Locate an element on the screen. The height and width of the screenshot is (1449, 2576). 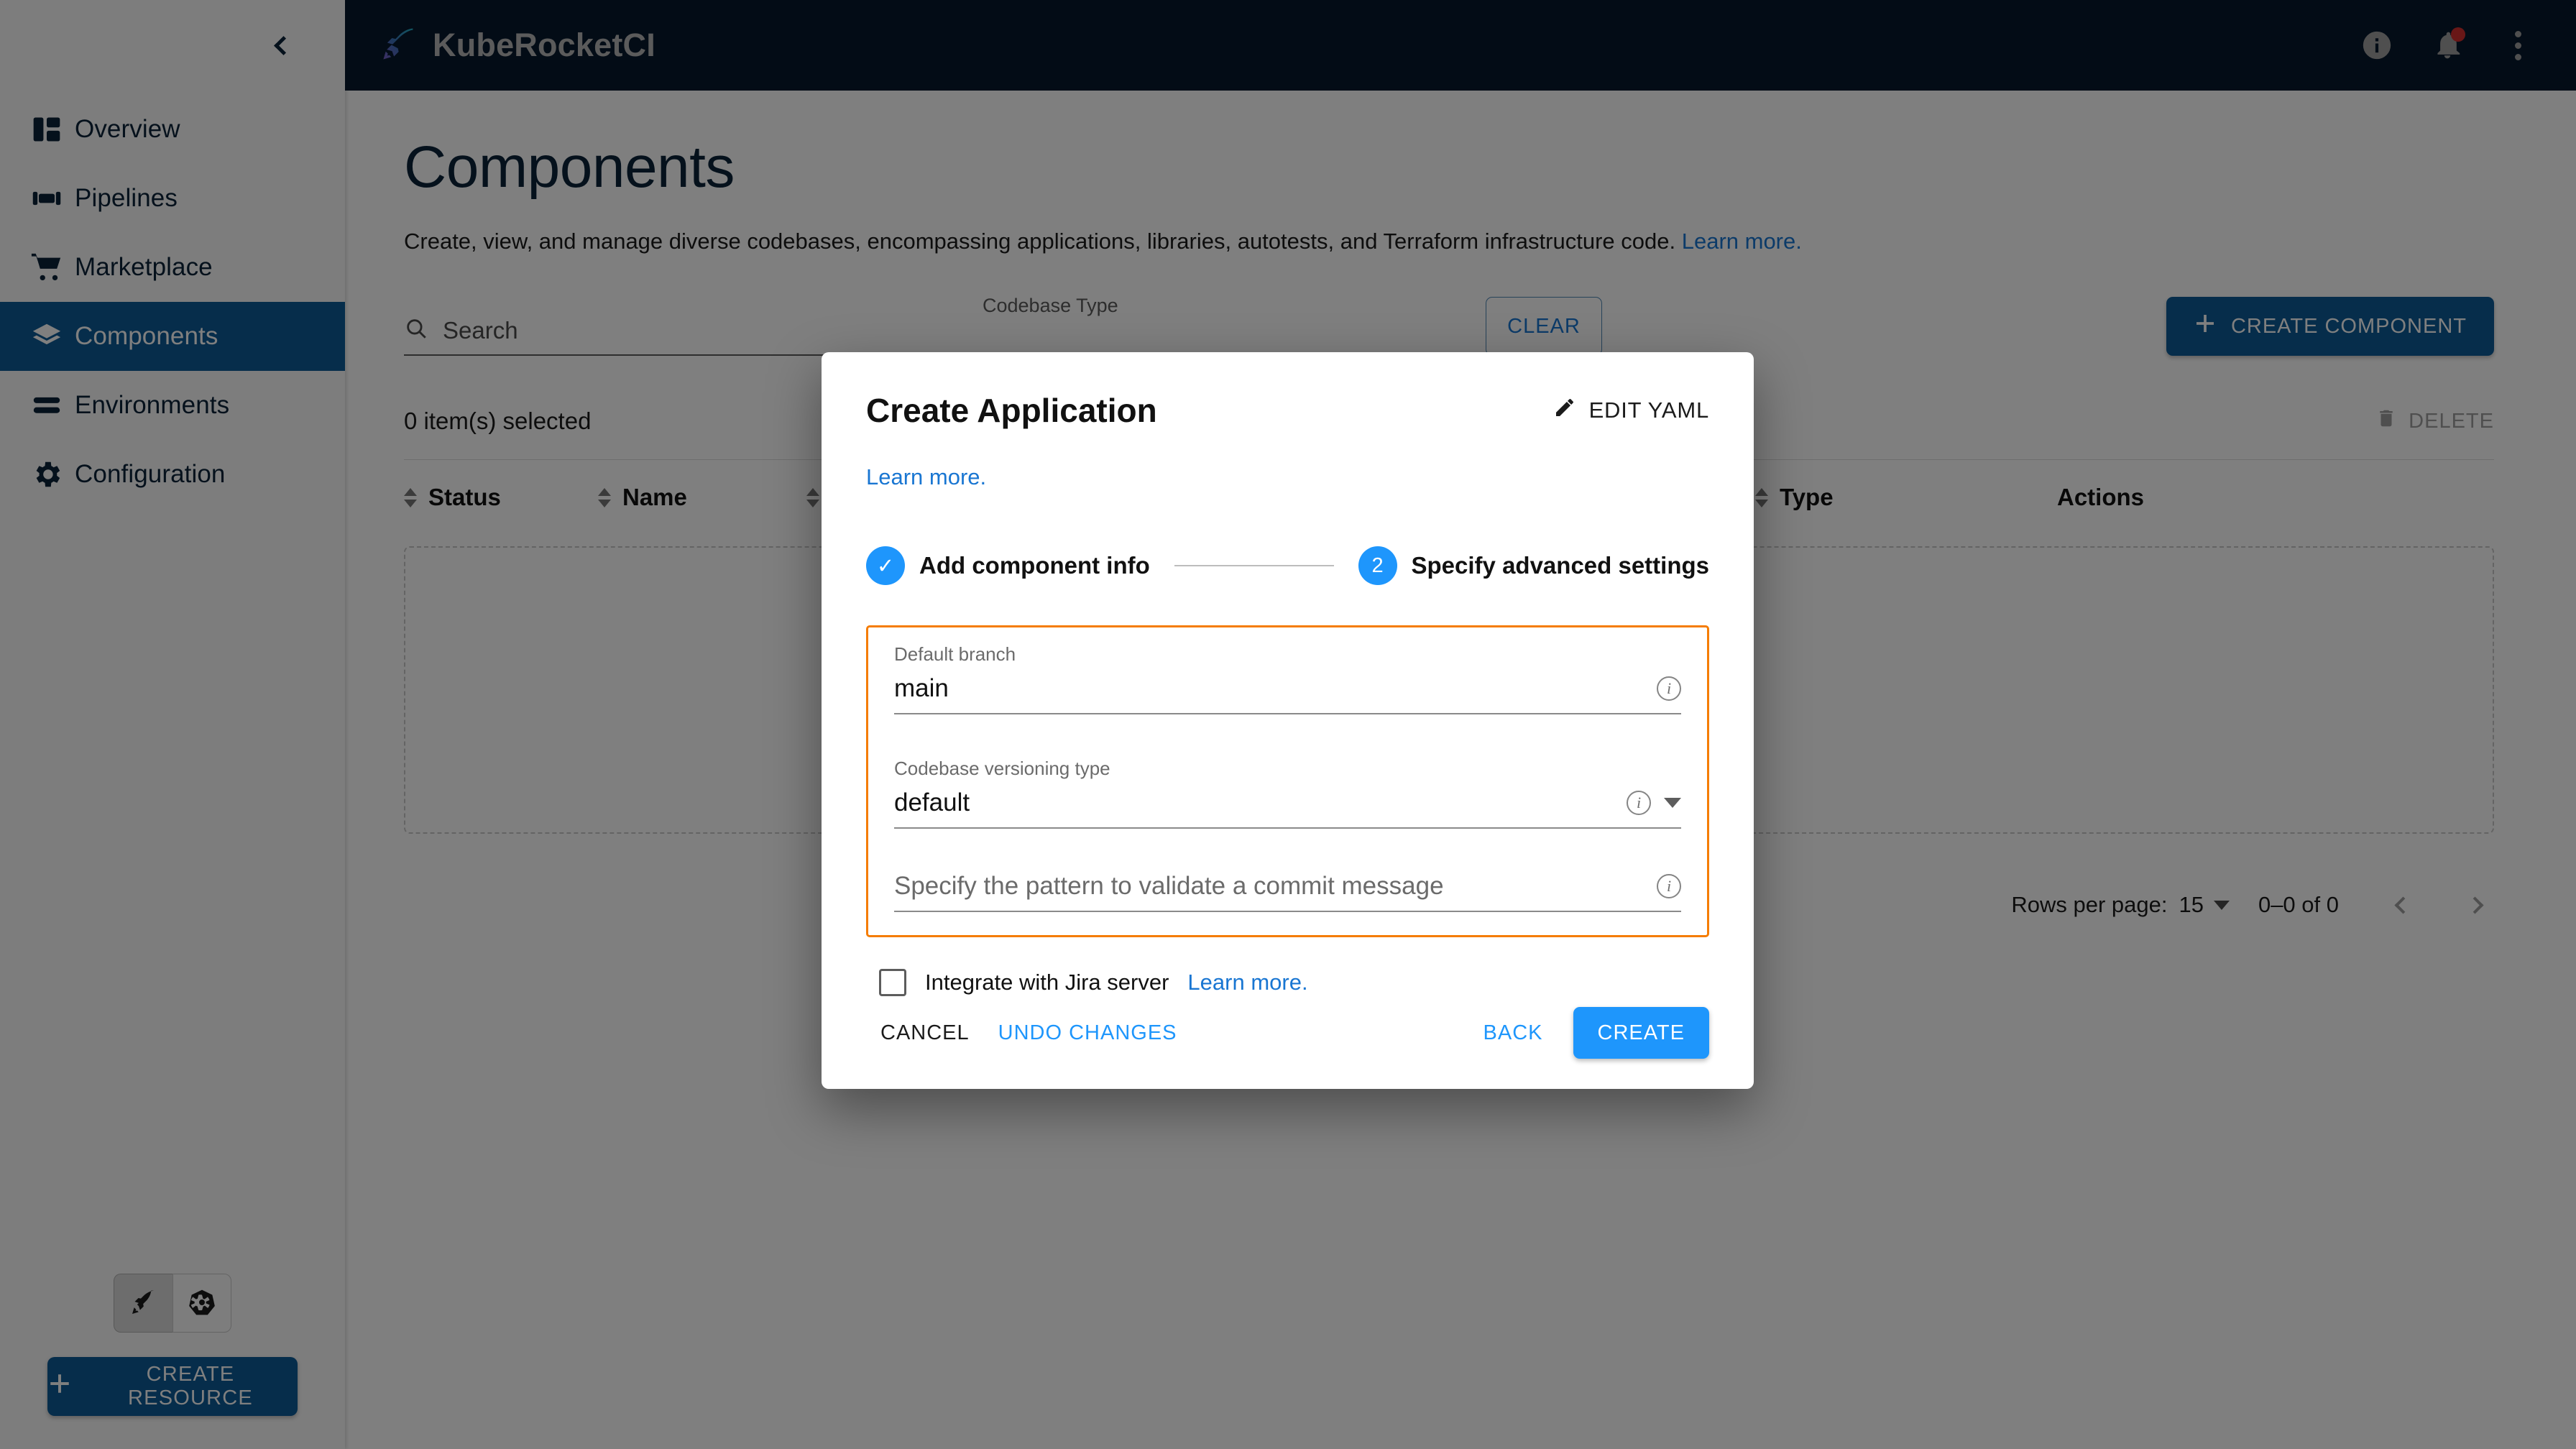
codebase-versioning-type-select: default i is located at coordinates (1287, 808).